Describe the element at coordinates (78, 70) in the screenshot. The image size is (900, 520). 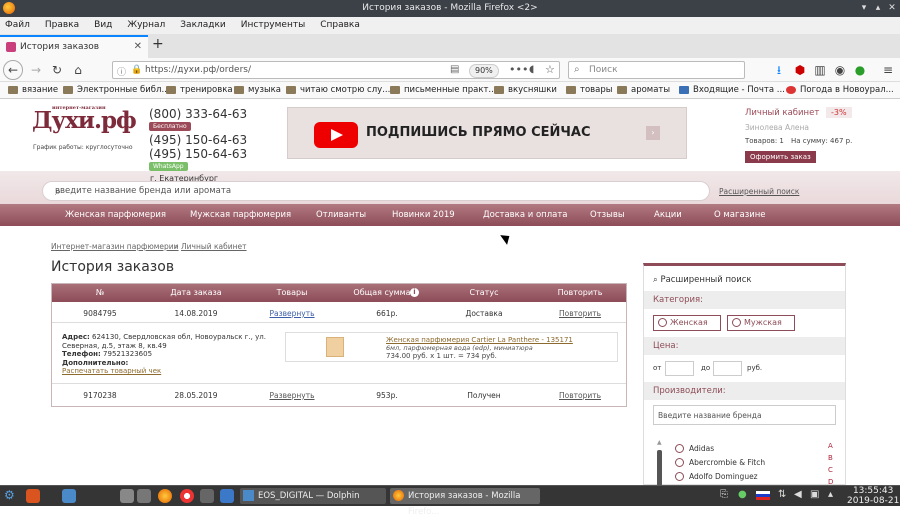
I see `home-icon: ⌂` at that location.